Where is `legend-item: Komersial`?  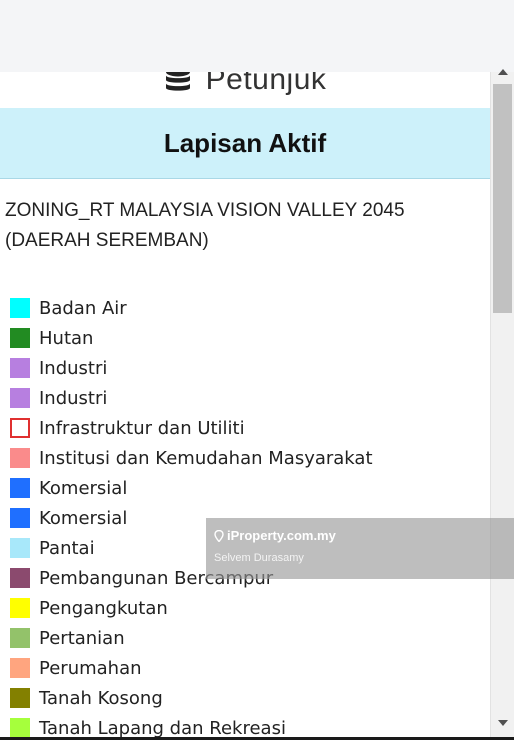
legend-item: Komersial is located at coordinates (191, 488).